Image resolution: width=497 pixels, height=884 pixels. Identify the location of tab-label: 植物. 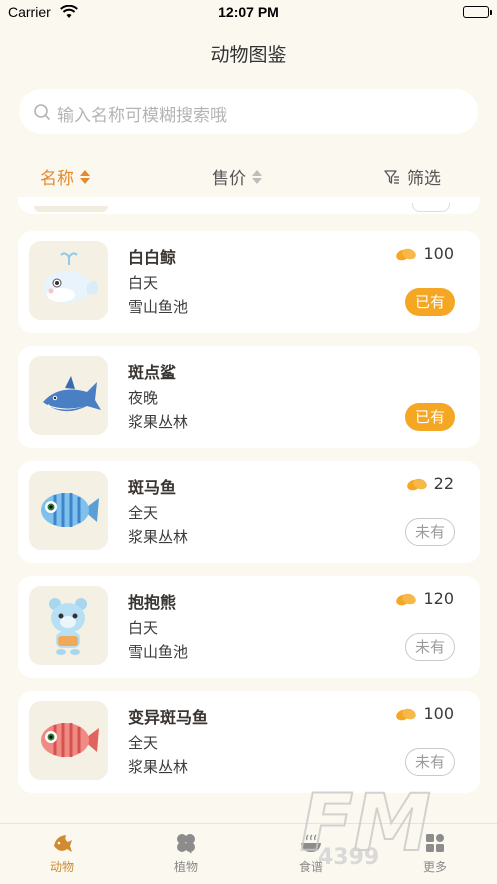
(185, 867).